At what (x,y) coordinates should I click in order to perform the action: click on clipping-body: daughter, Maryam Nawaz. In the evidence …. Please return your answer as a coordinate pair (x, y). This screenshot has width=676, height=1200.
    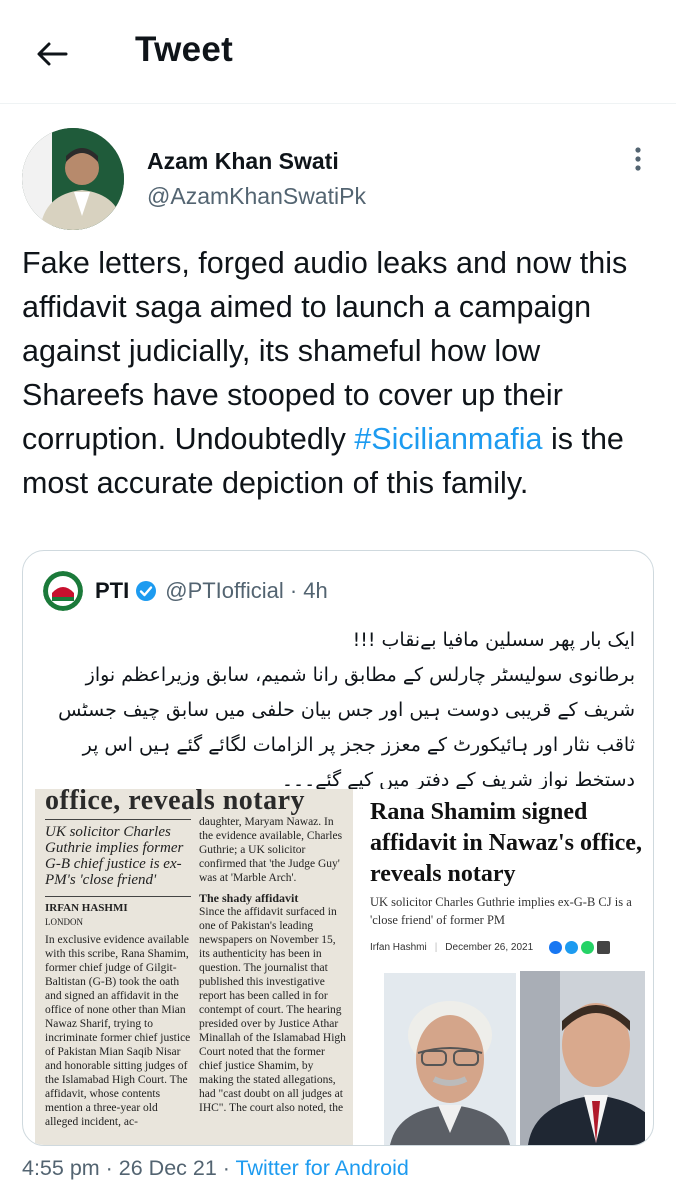
    Looking at the image, I should click on (271, 850).